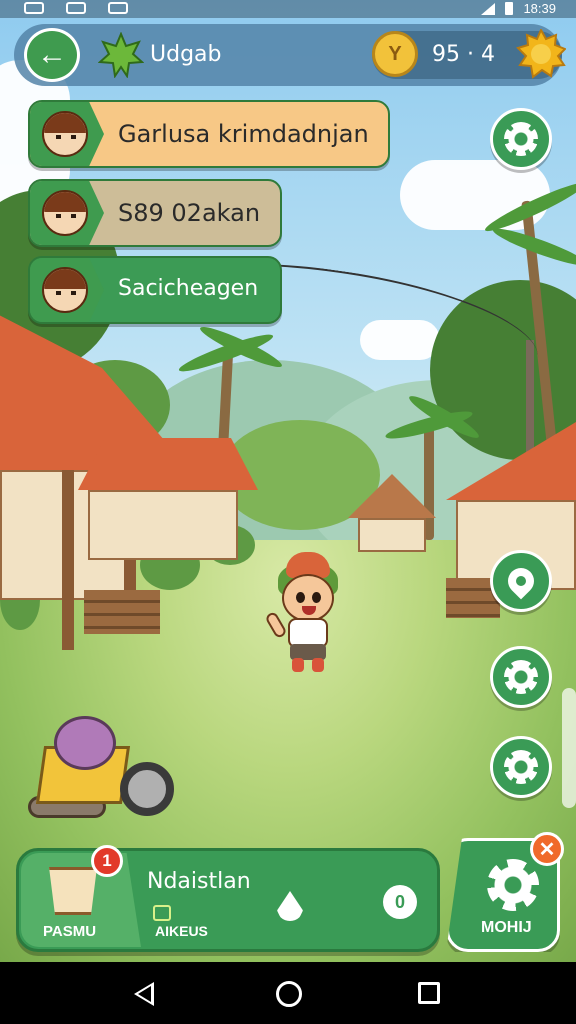  I want to click on house-mid-left, so click(168, 500).